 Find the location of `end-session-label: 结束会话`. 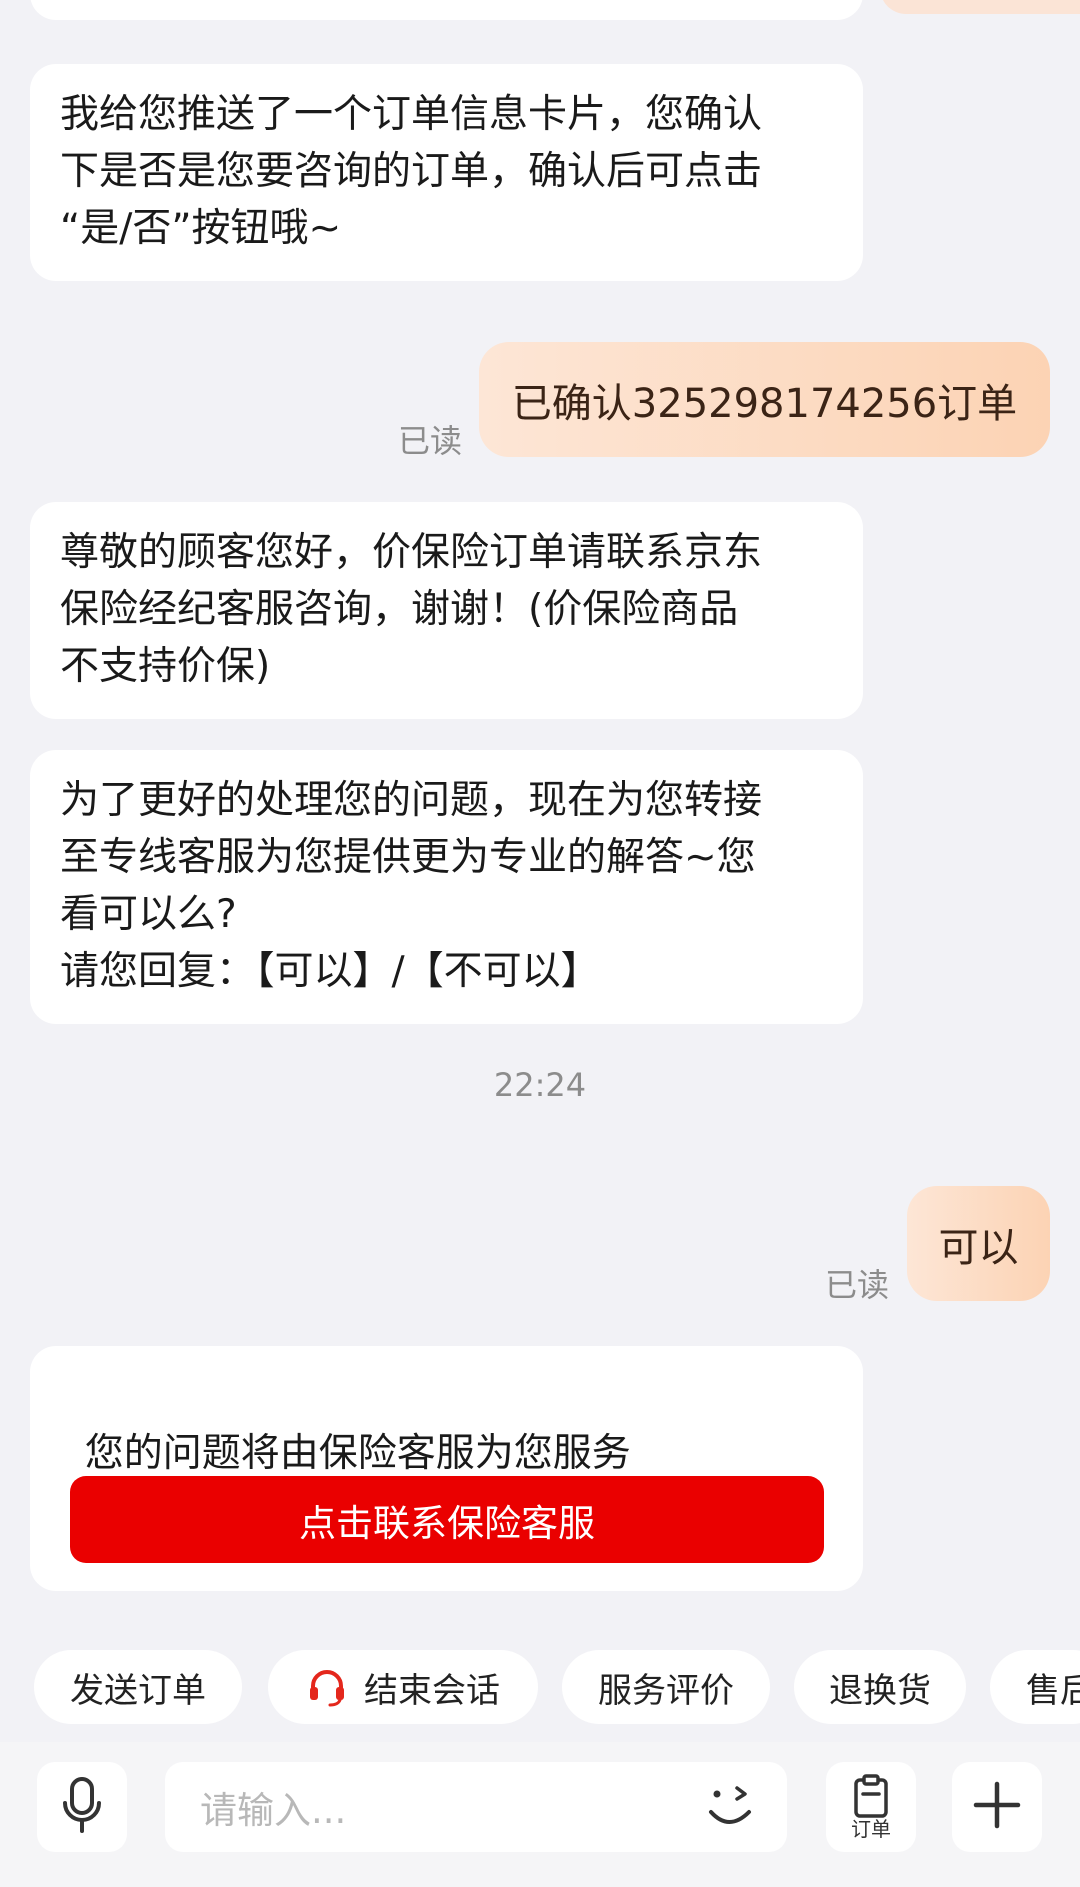

end-session-label: 结束会话 is located at coordinates (432, 1690).